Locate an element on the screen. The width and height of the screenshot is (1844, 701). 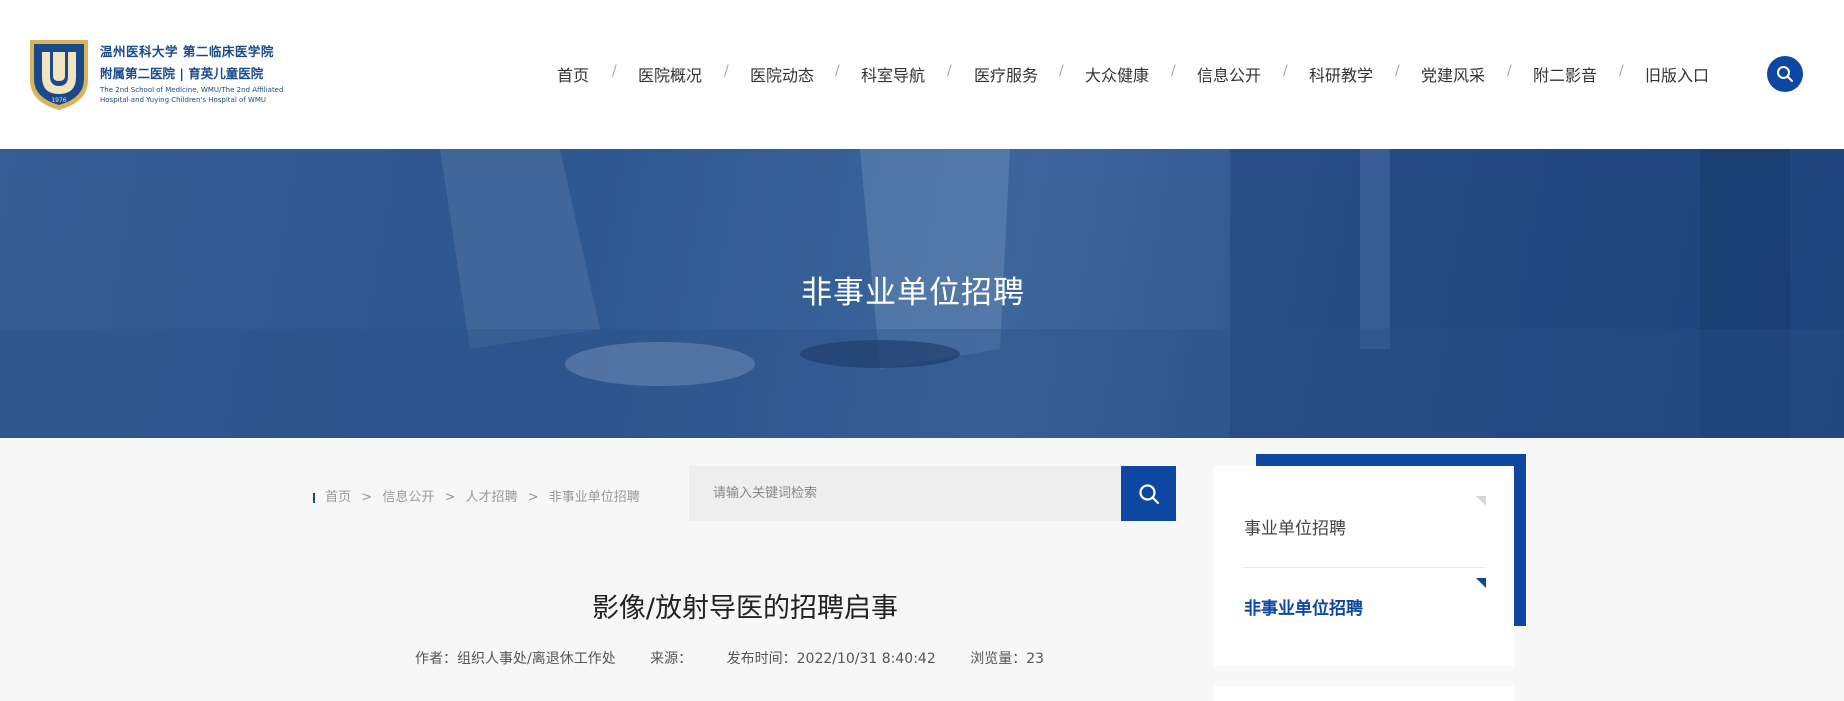
article-author: 作者：组织人事处/离退休工作处 is located at coordinates (515, 659).